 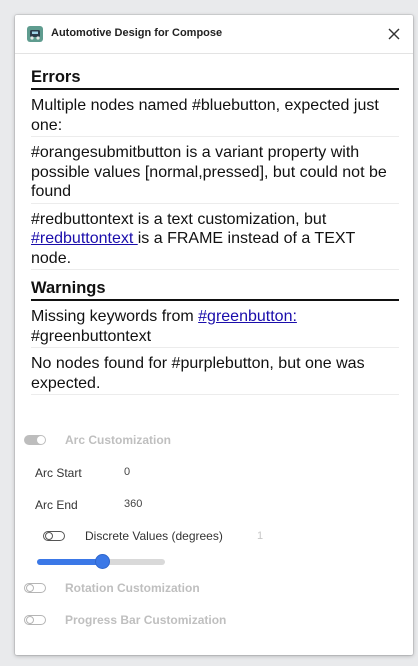 What do you see at coordinates (118, 440) in the screenshot?
I see `arc-customization-label: Arc Customization` at bounding box center [118, 440].